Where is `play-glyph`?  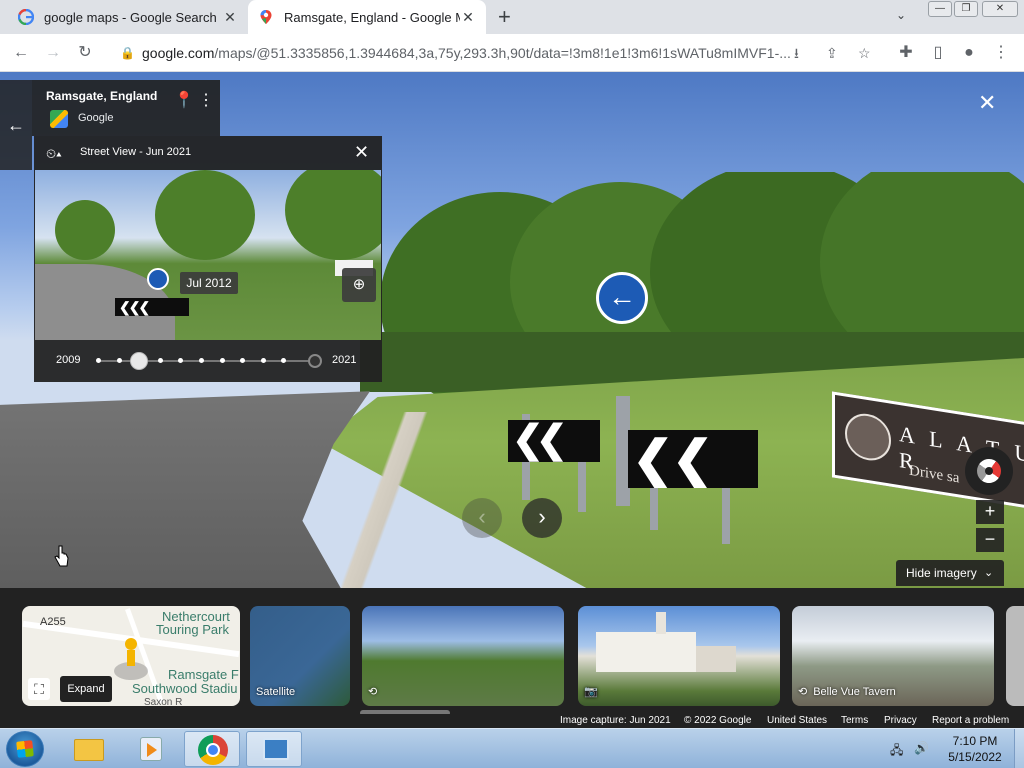 play-glyph is located at coordinates (152, 750).